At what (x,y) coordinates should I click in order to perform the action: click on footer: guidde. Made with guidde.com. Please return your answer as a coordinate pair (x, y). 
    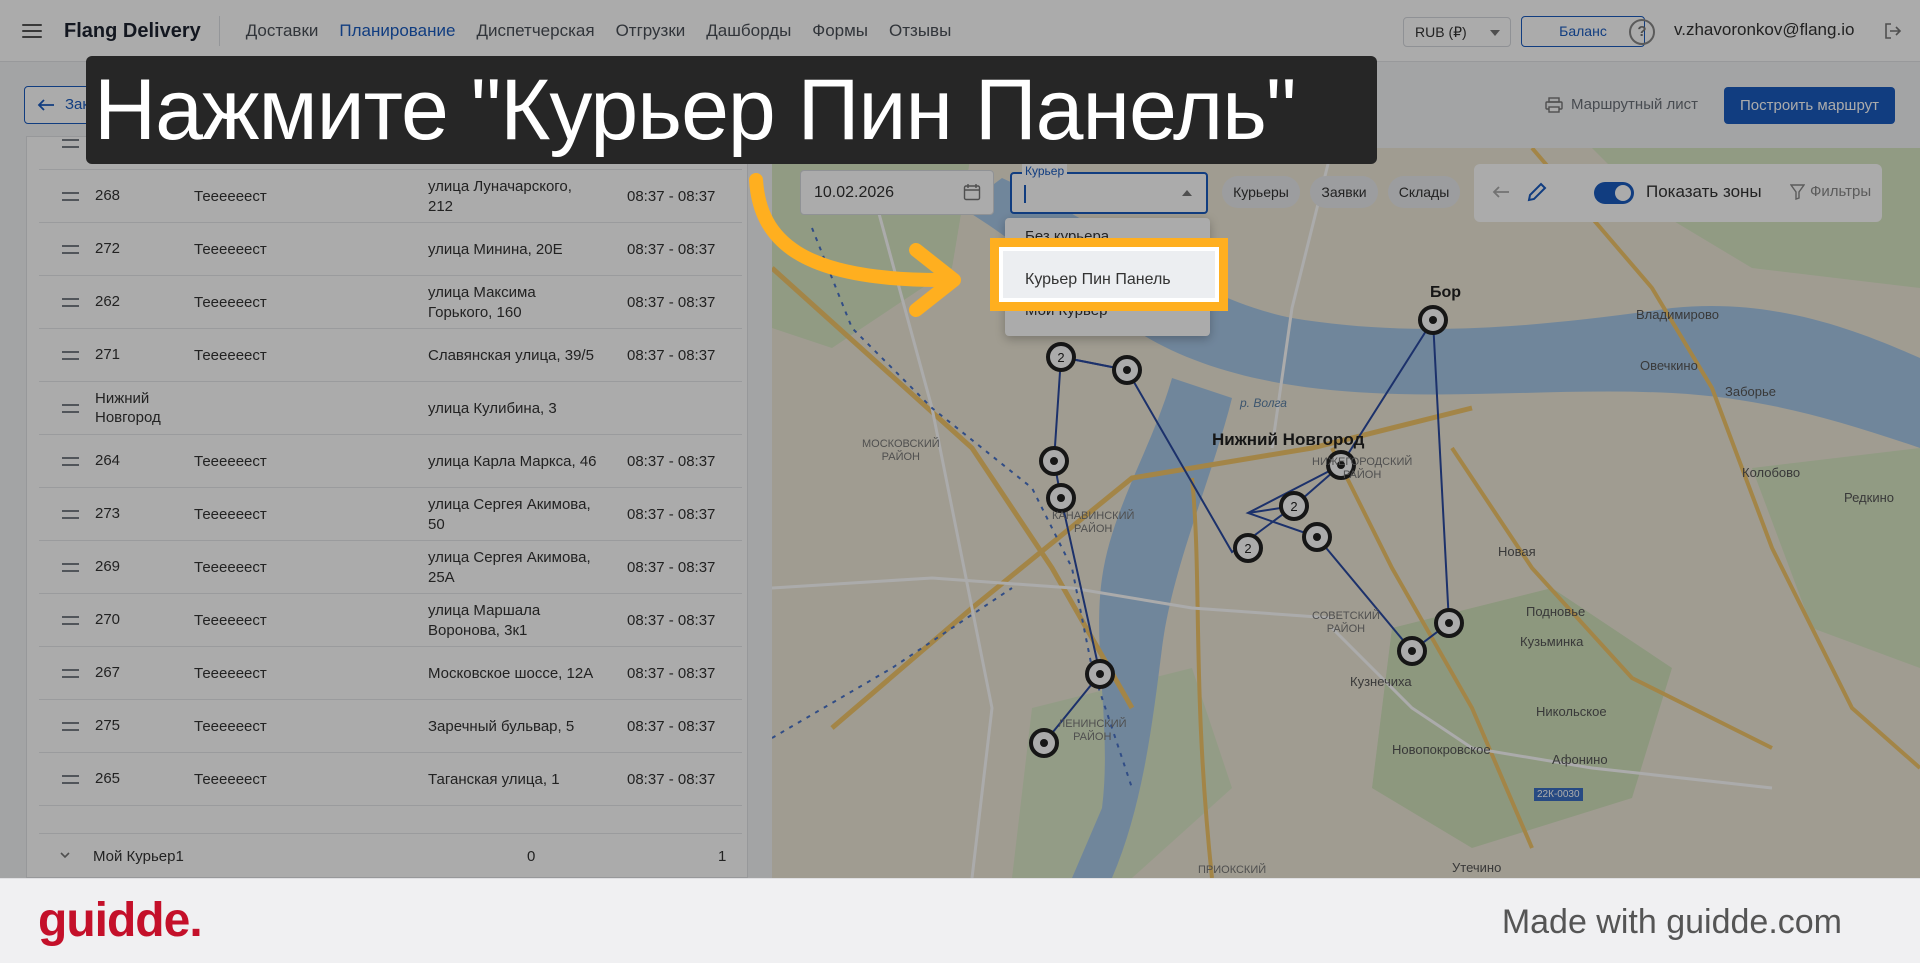
    Looking at the image, I should click on (960, 920).